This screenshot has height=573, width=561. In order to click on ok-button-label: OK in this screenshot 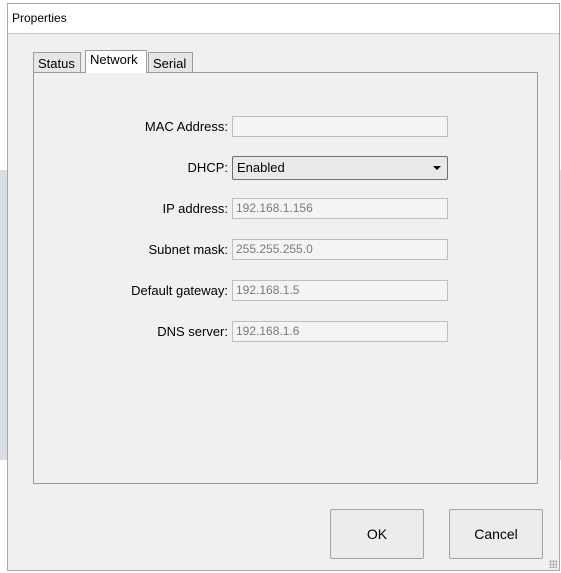, I will do `click(377, 534)`.